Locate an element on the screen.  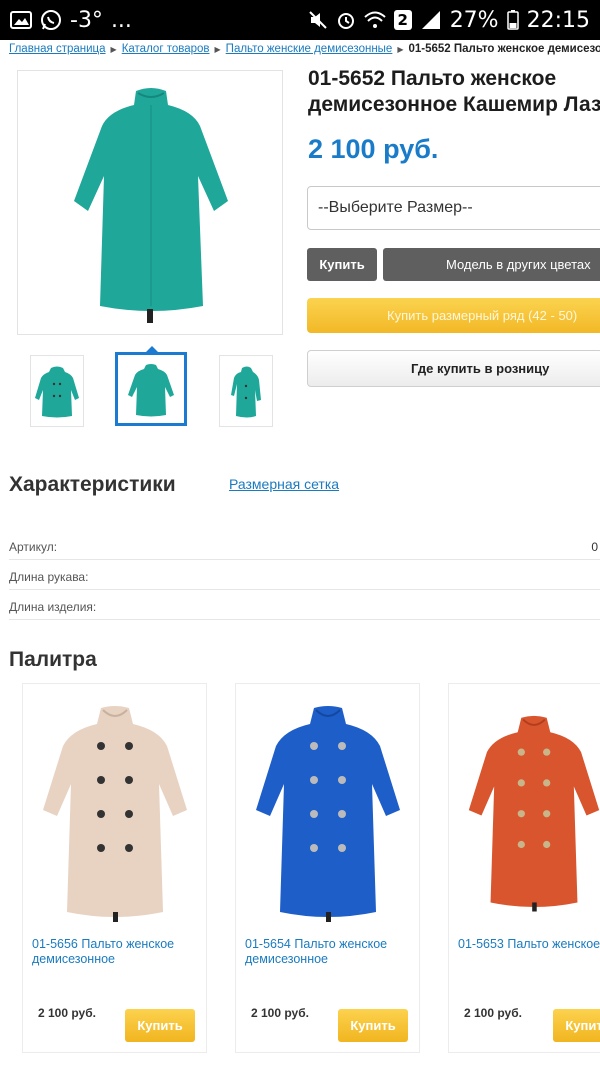
palette-card-title: 01-5656 Пальто женское демисезонное is located at coordinates (117, 952).